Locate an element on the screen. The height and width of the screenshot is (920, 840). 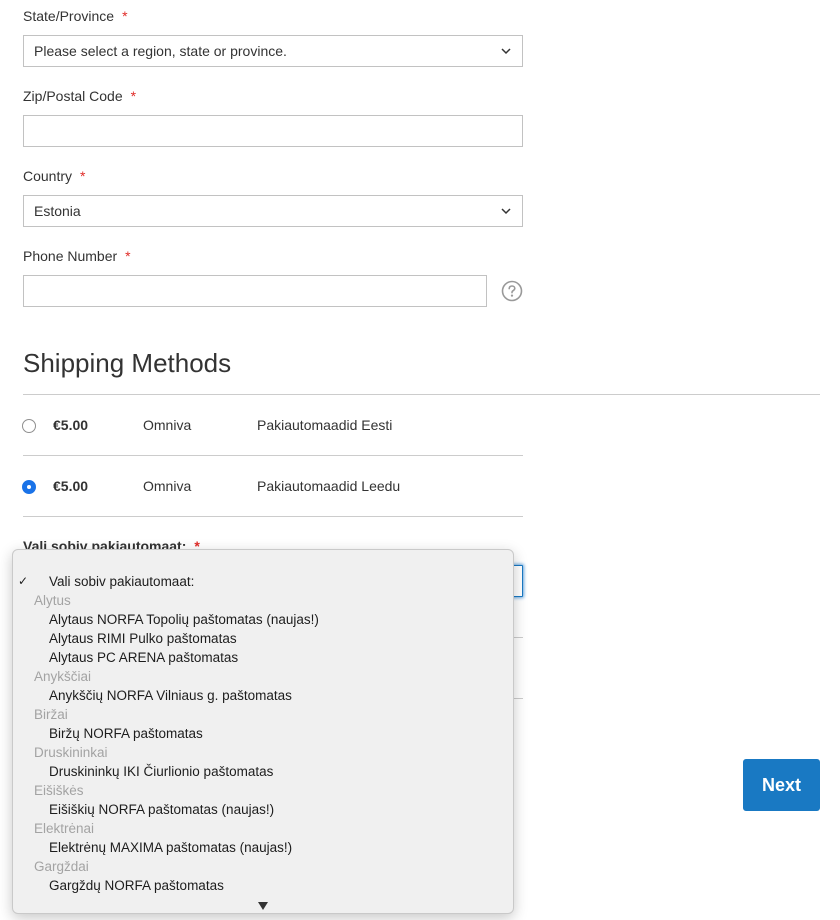
dropdown-option: Elektrėnų MAXIMA paštomatas (naujas!) is located at coordinates (263, 847).